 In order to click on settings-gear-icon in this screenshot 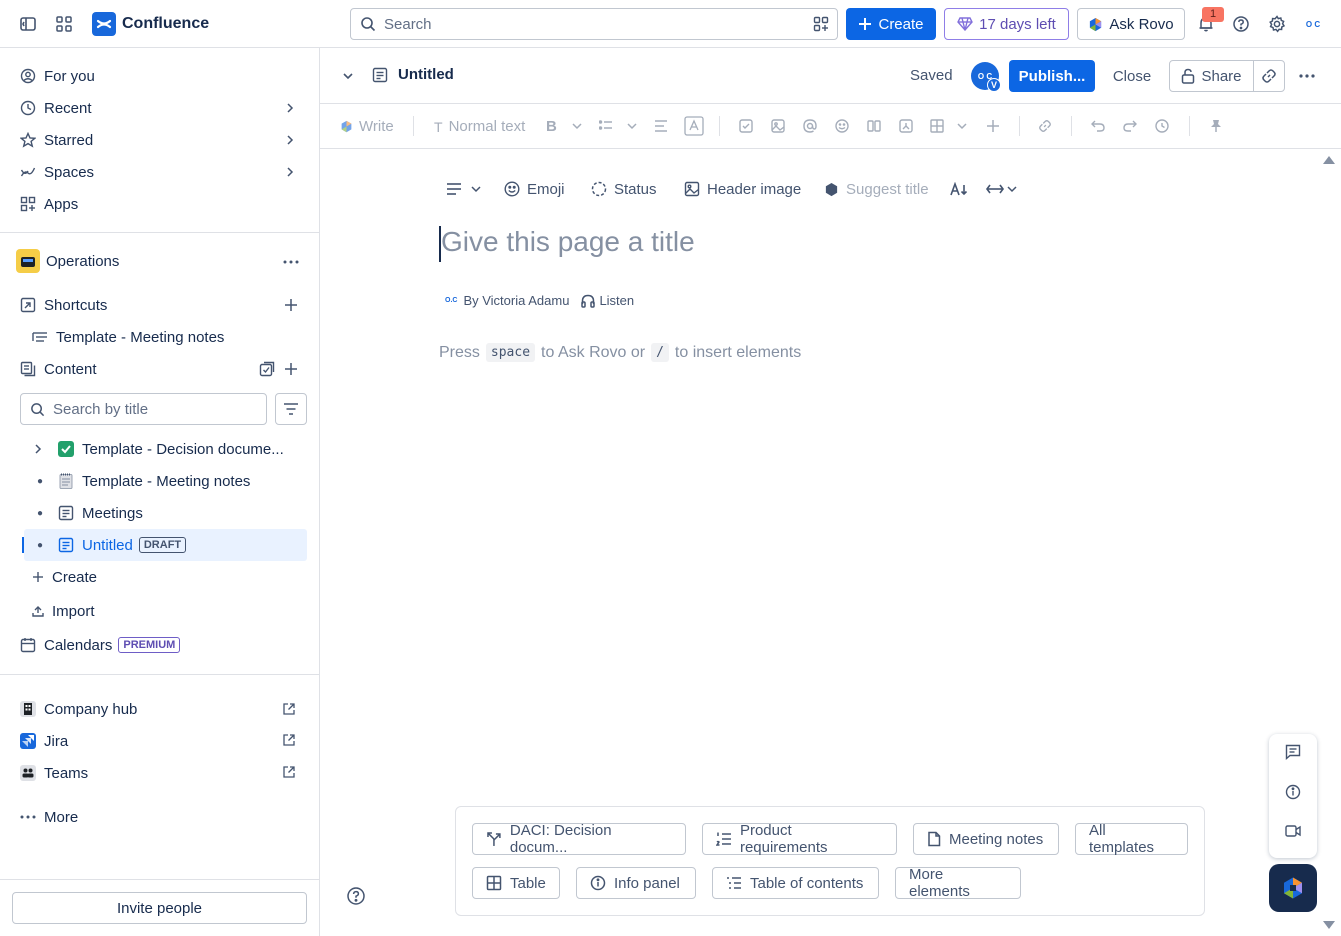, I will do `click(1277, 24)`.